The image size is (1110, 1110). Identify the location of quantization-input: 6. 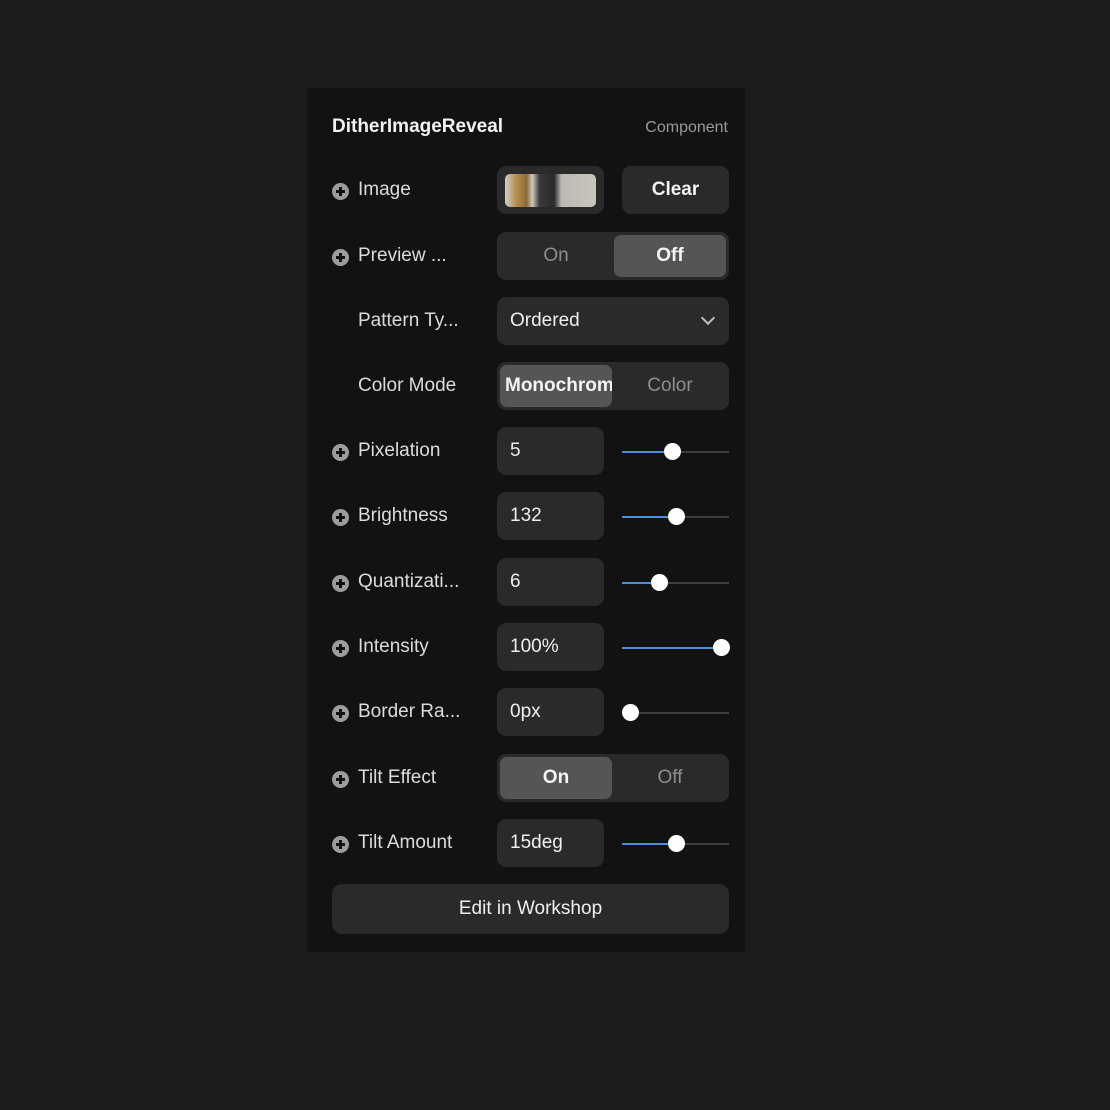
(550, 582).